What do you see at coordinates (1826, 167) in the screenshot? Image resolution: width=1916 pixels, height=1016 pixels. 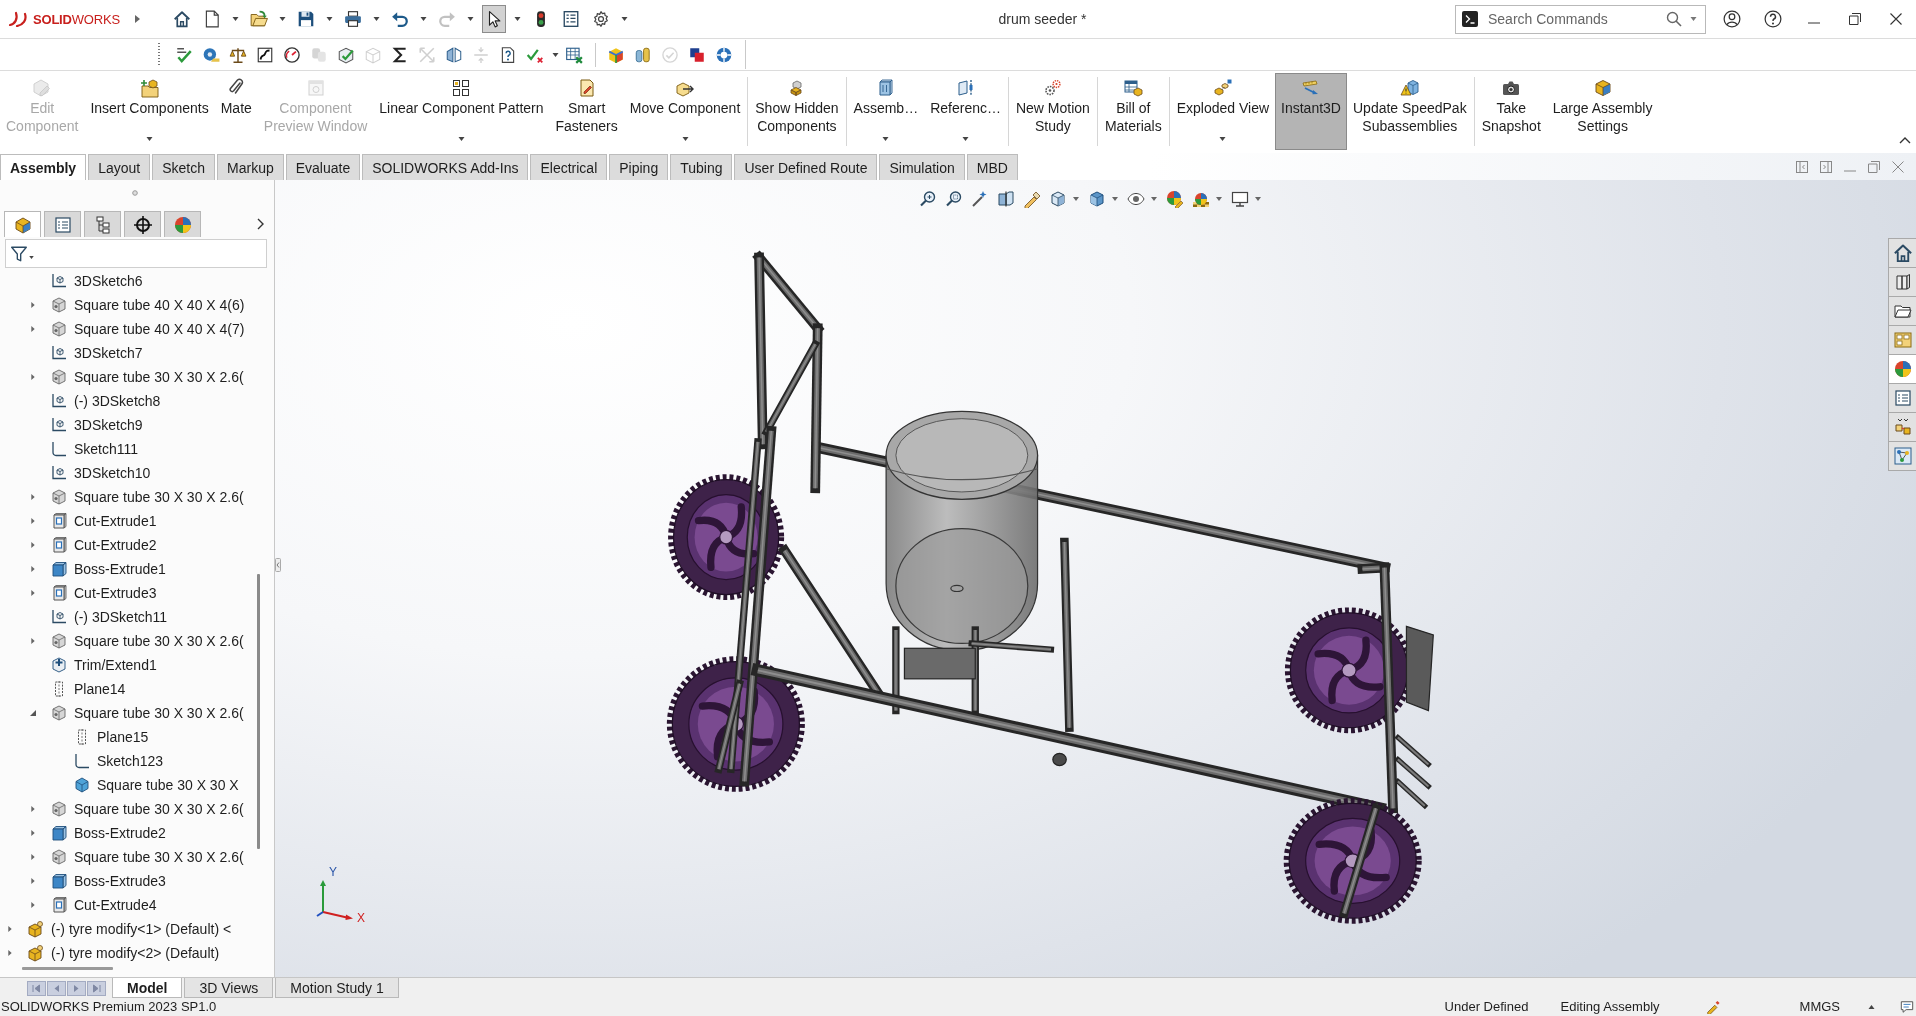 I see `panel-right-icon` at bounding box center [1826, 167].